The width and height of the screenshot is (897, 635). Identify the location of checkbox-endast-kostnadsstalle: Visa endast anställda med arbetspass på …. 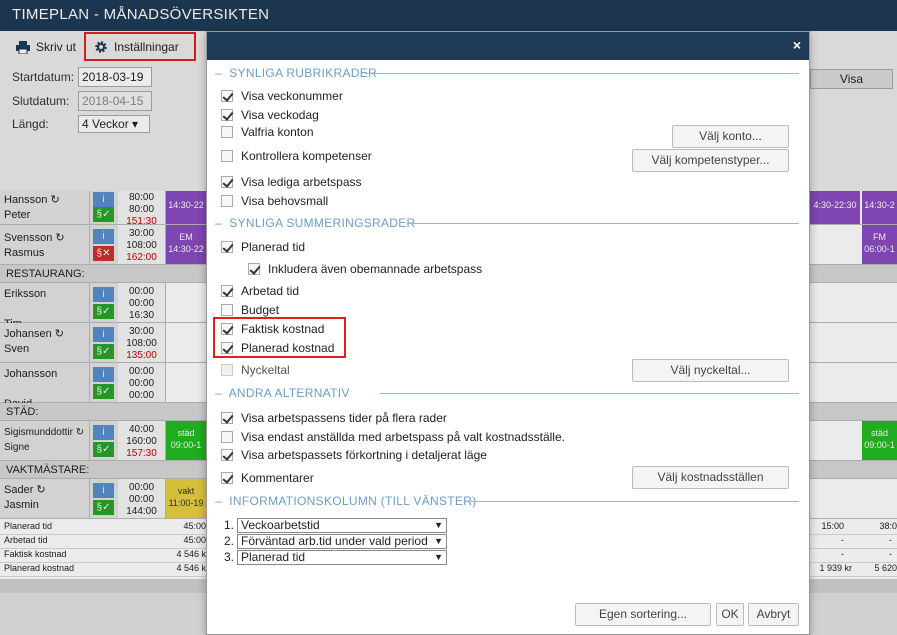
(393, 437).